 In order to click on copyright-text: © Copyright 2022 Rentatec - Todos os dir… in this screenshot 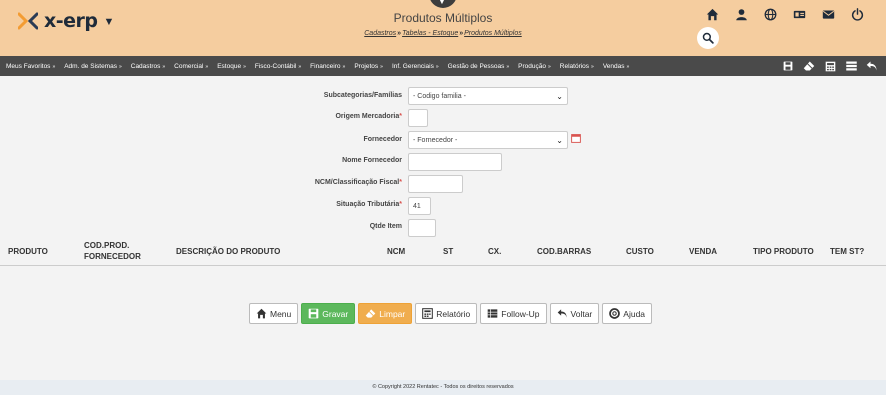, I will do `click(443, 387)`.